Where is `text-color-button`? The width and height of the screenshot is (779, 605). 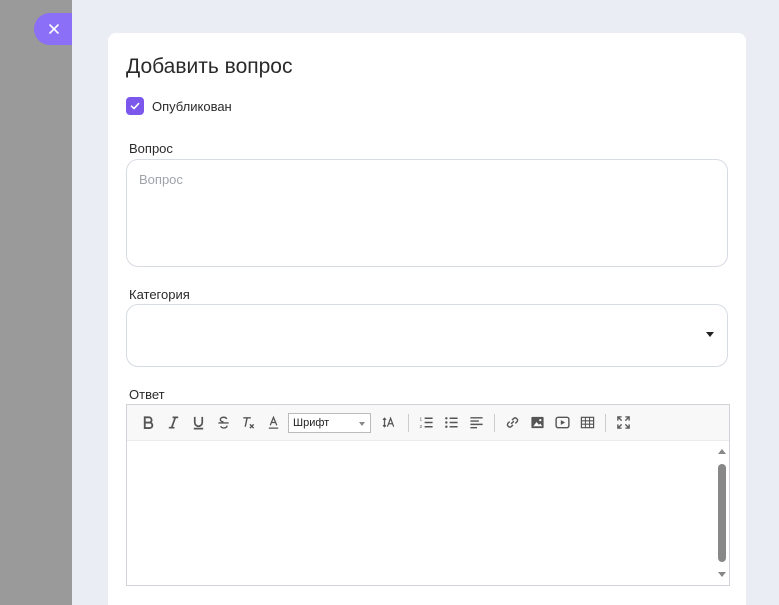
text-color-button is located at coordinates (273, 423).